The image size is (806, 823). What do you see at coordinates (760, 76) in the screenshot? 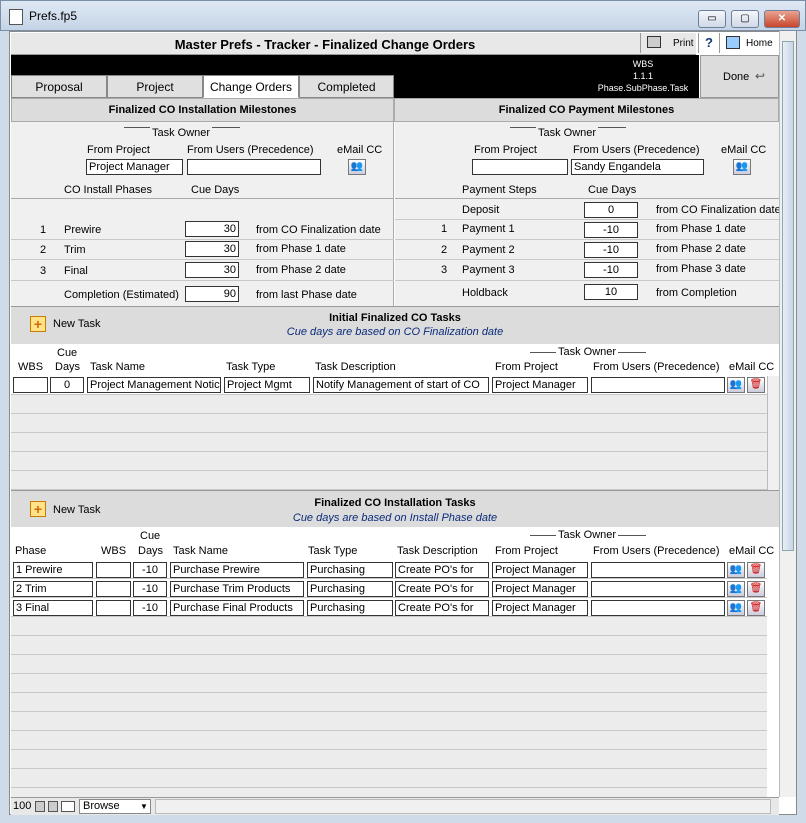
I see `return-arrow-icon: ↩` at bounding box center [760, 76].